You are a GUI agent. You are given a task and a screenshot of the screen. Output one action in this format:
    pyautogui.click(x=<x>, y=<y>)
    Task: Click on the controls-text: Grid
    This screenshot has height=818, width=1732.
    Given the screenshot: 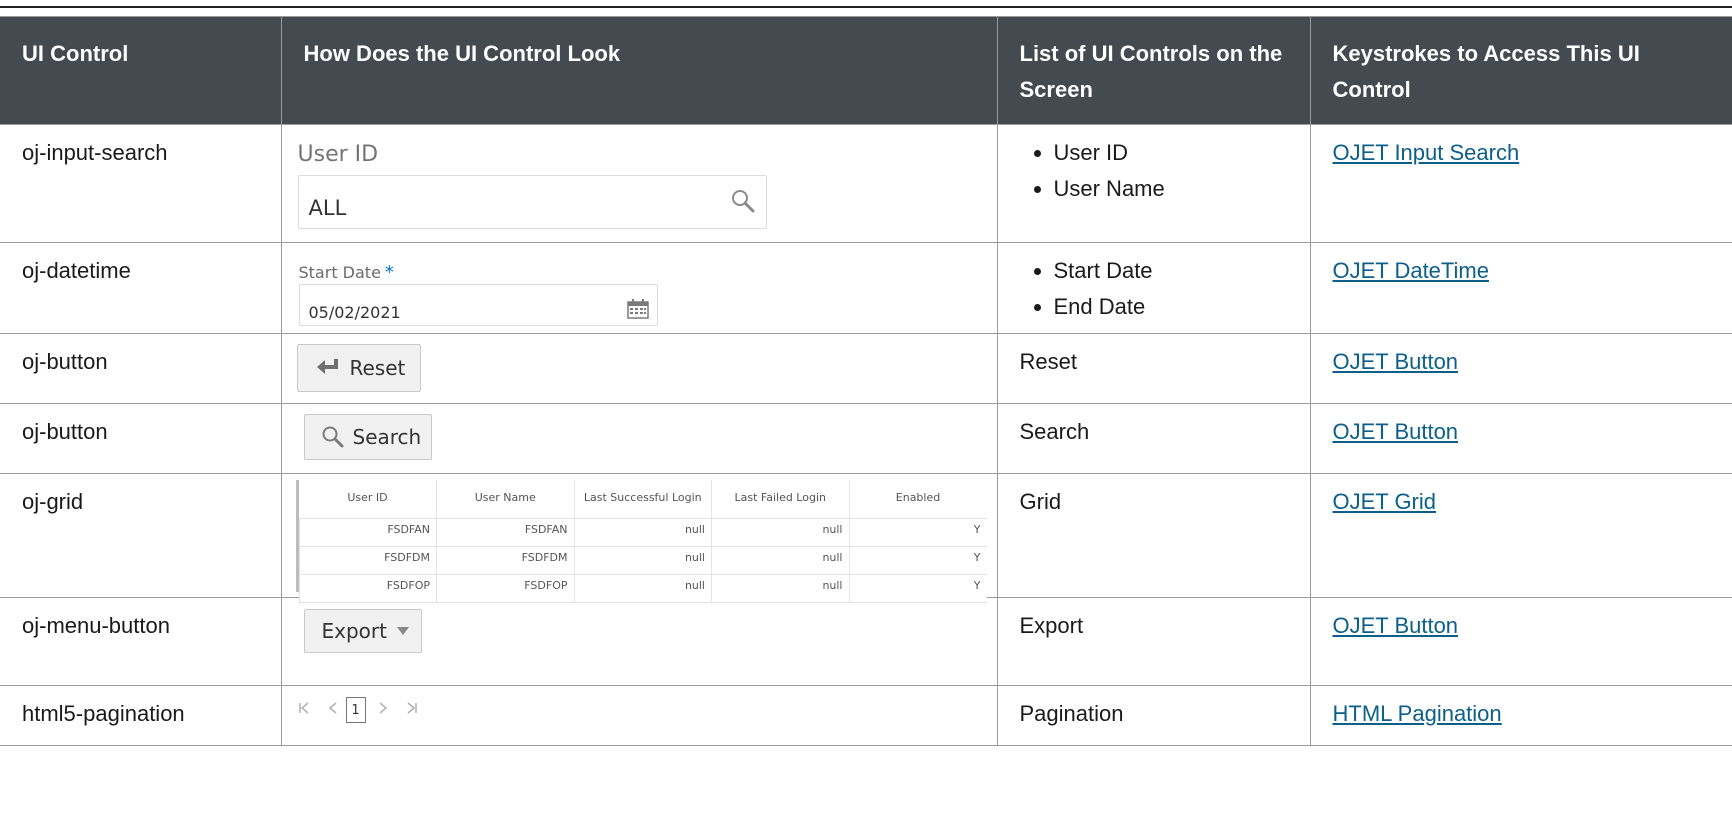 What is the action you would take?
    pyautogui.click(x=1153, y=535)
    